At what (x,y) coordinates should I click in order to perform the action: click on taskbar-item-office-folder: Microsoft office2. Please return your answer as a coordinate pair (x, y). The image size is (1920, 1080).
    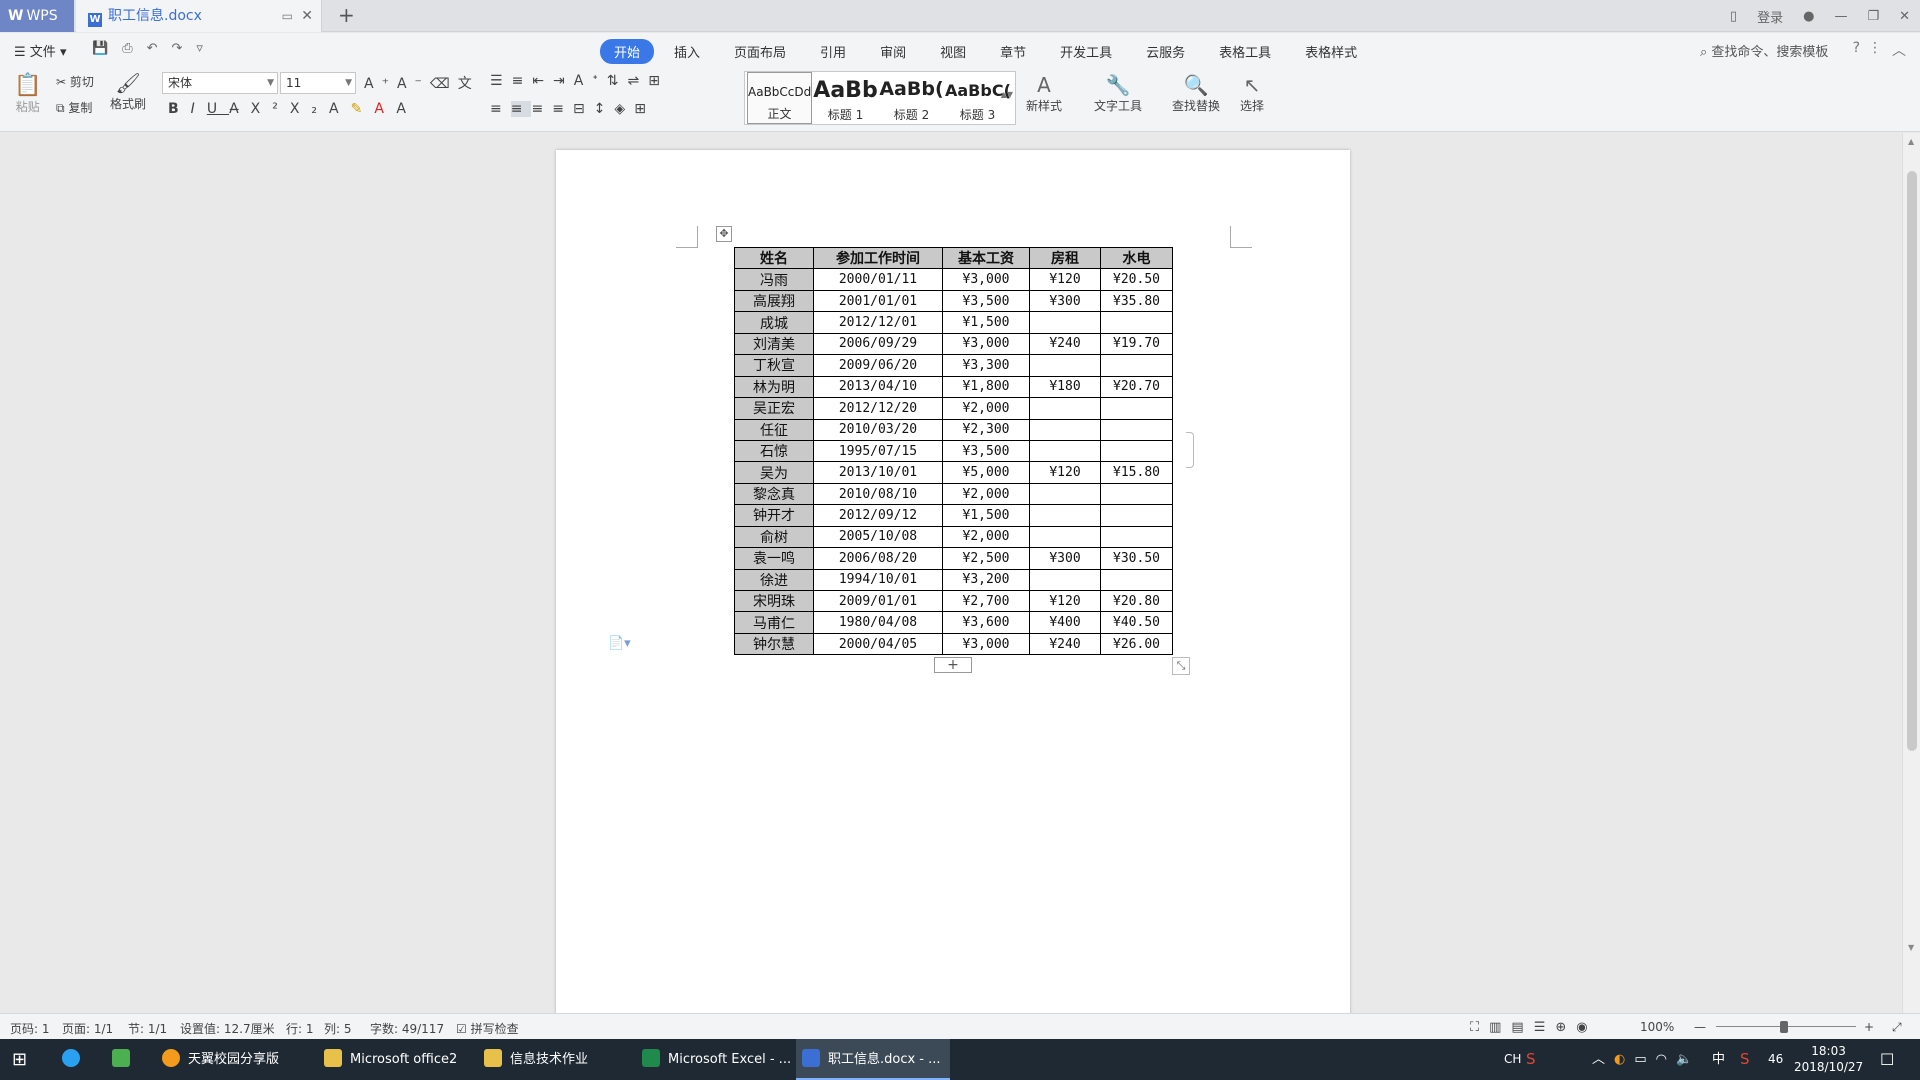
    Looking at the image, I should click on (395, 1059).